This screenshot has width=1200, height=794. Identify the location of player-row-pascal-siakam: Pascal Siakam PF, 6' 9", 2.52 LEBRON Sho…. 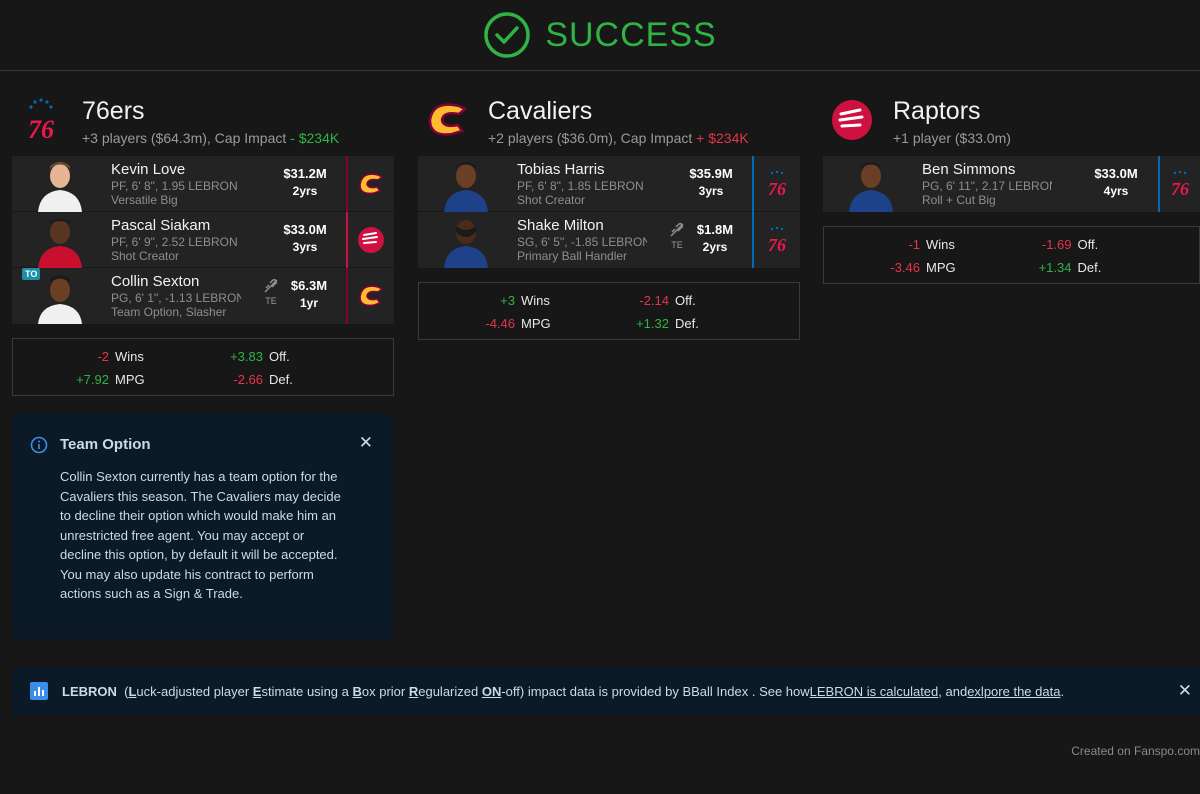
(203, 240).